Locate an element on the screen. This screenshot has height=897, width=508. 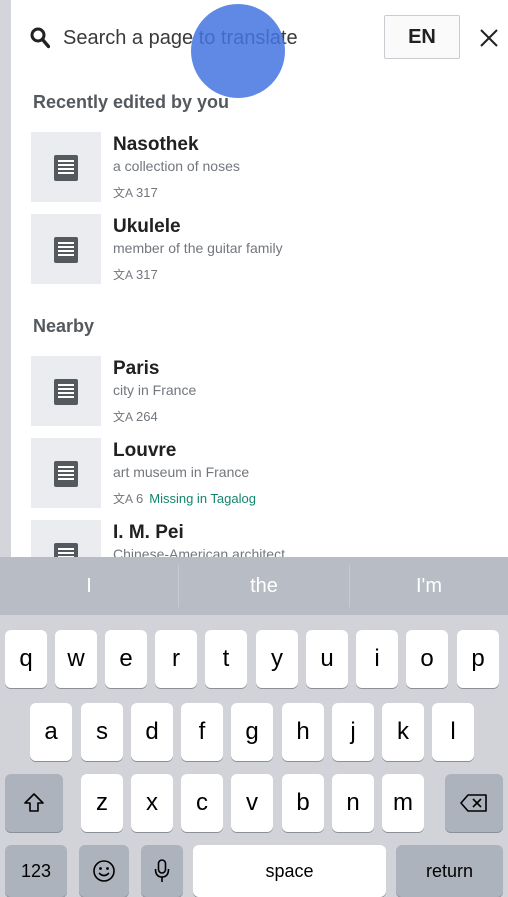
missing-status: Missing in Tagalog is located at coordinates (202, 498).